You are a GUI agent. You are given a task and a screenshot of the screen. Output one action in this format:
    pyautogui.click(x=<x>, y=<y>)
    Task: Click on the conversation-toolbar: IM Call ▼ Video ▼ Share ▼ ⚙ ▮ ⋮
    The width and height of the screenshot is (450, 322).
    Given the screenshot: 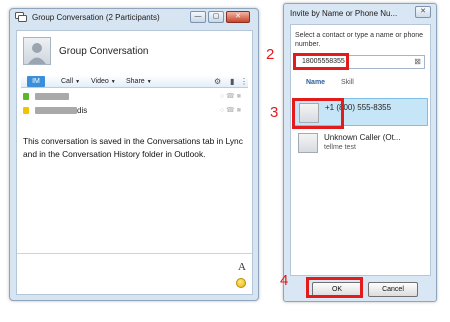 What is the action you would take?
    pyautogui.click(x=134, y=81)
    